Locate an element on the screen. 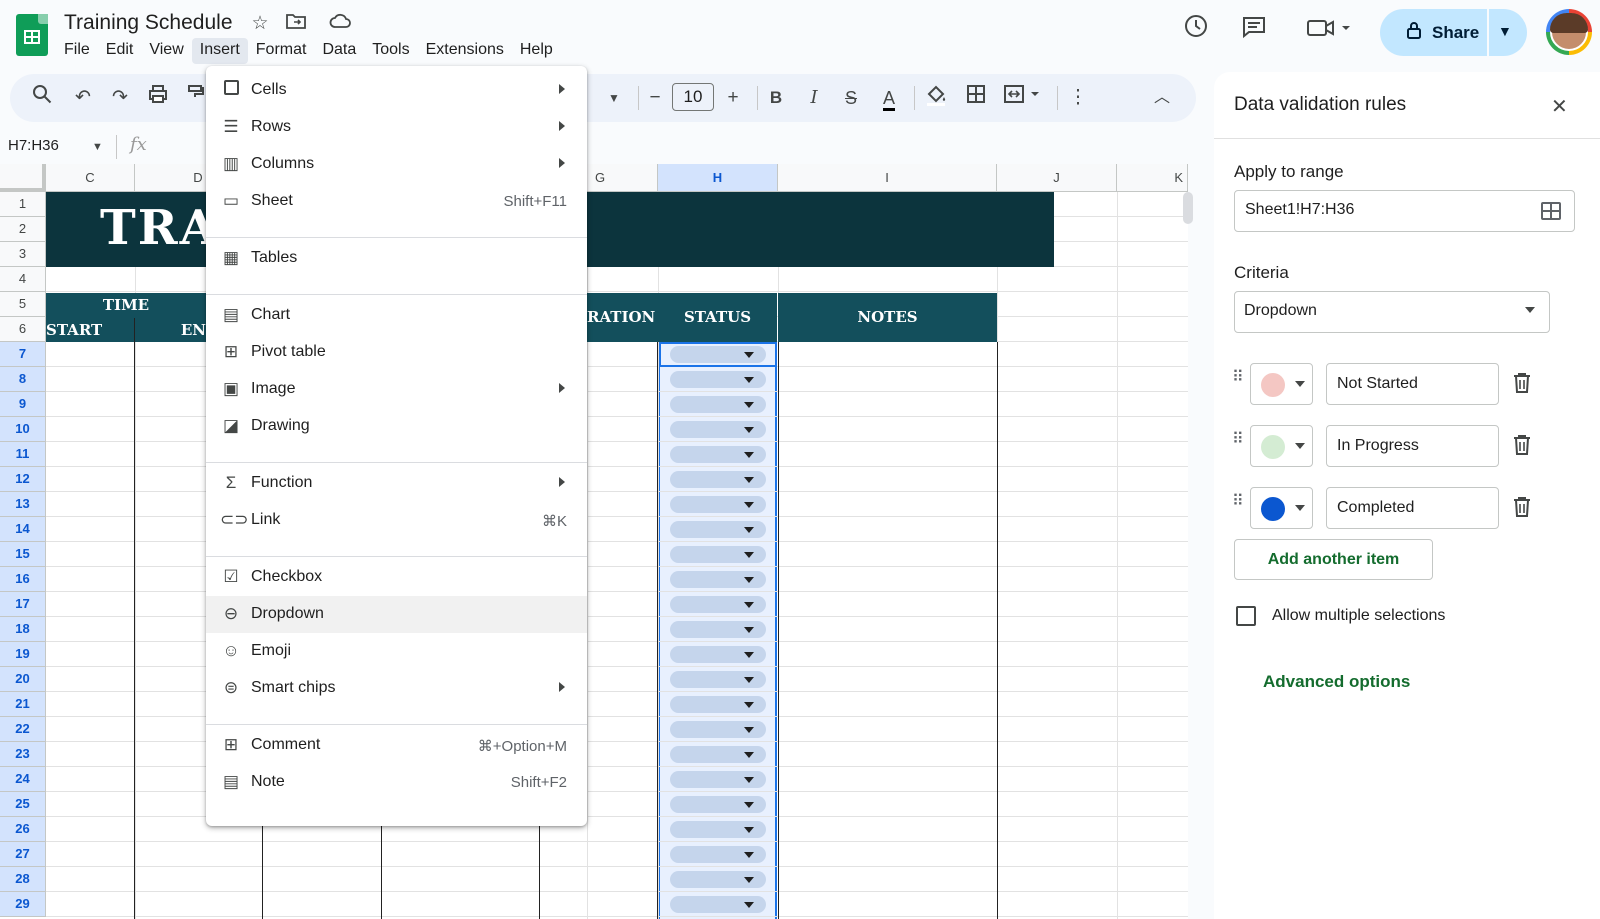 Image resolution: width=1600 pixels, height=919 pixels. row-header: 10 is located at coordinates (23, 429).